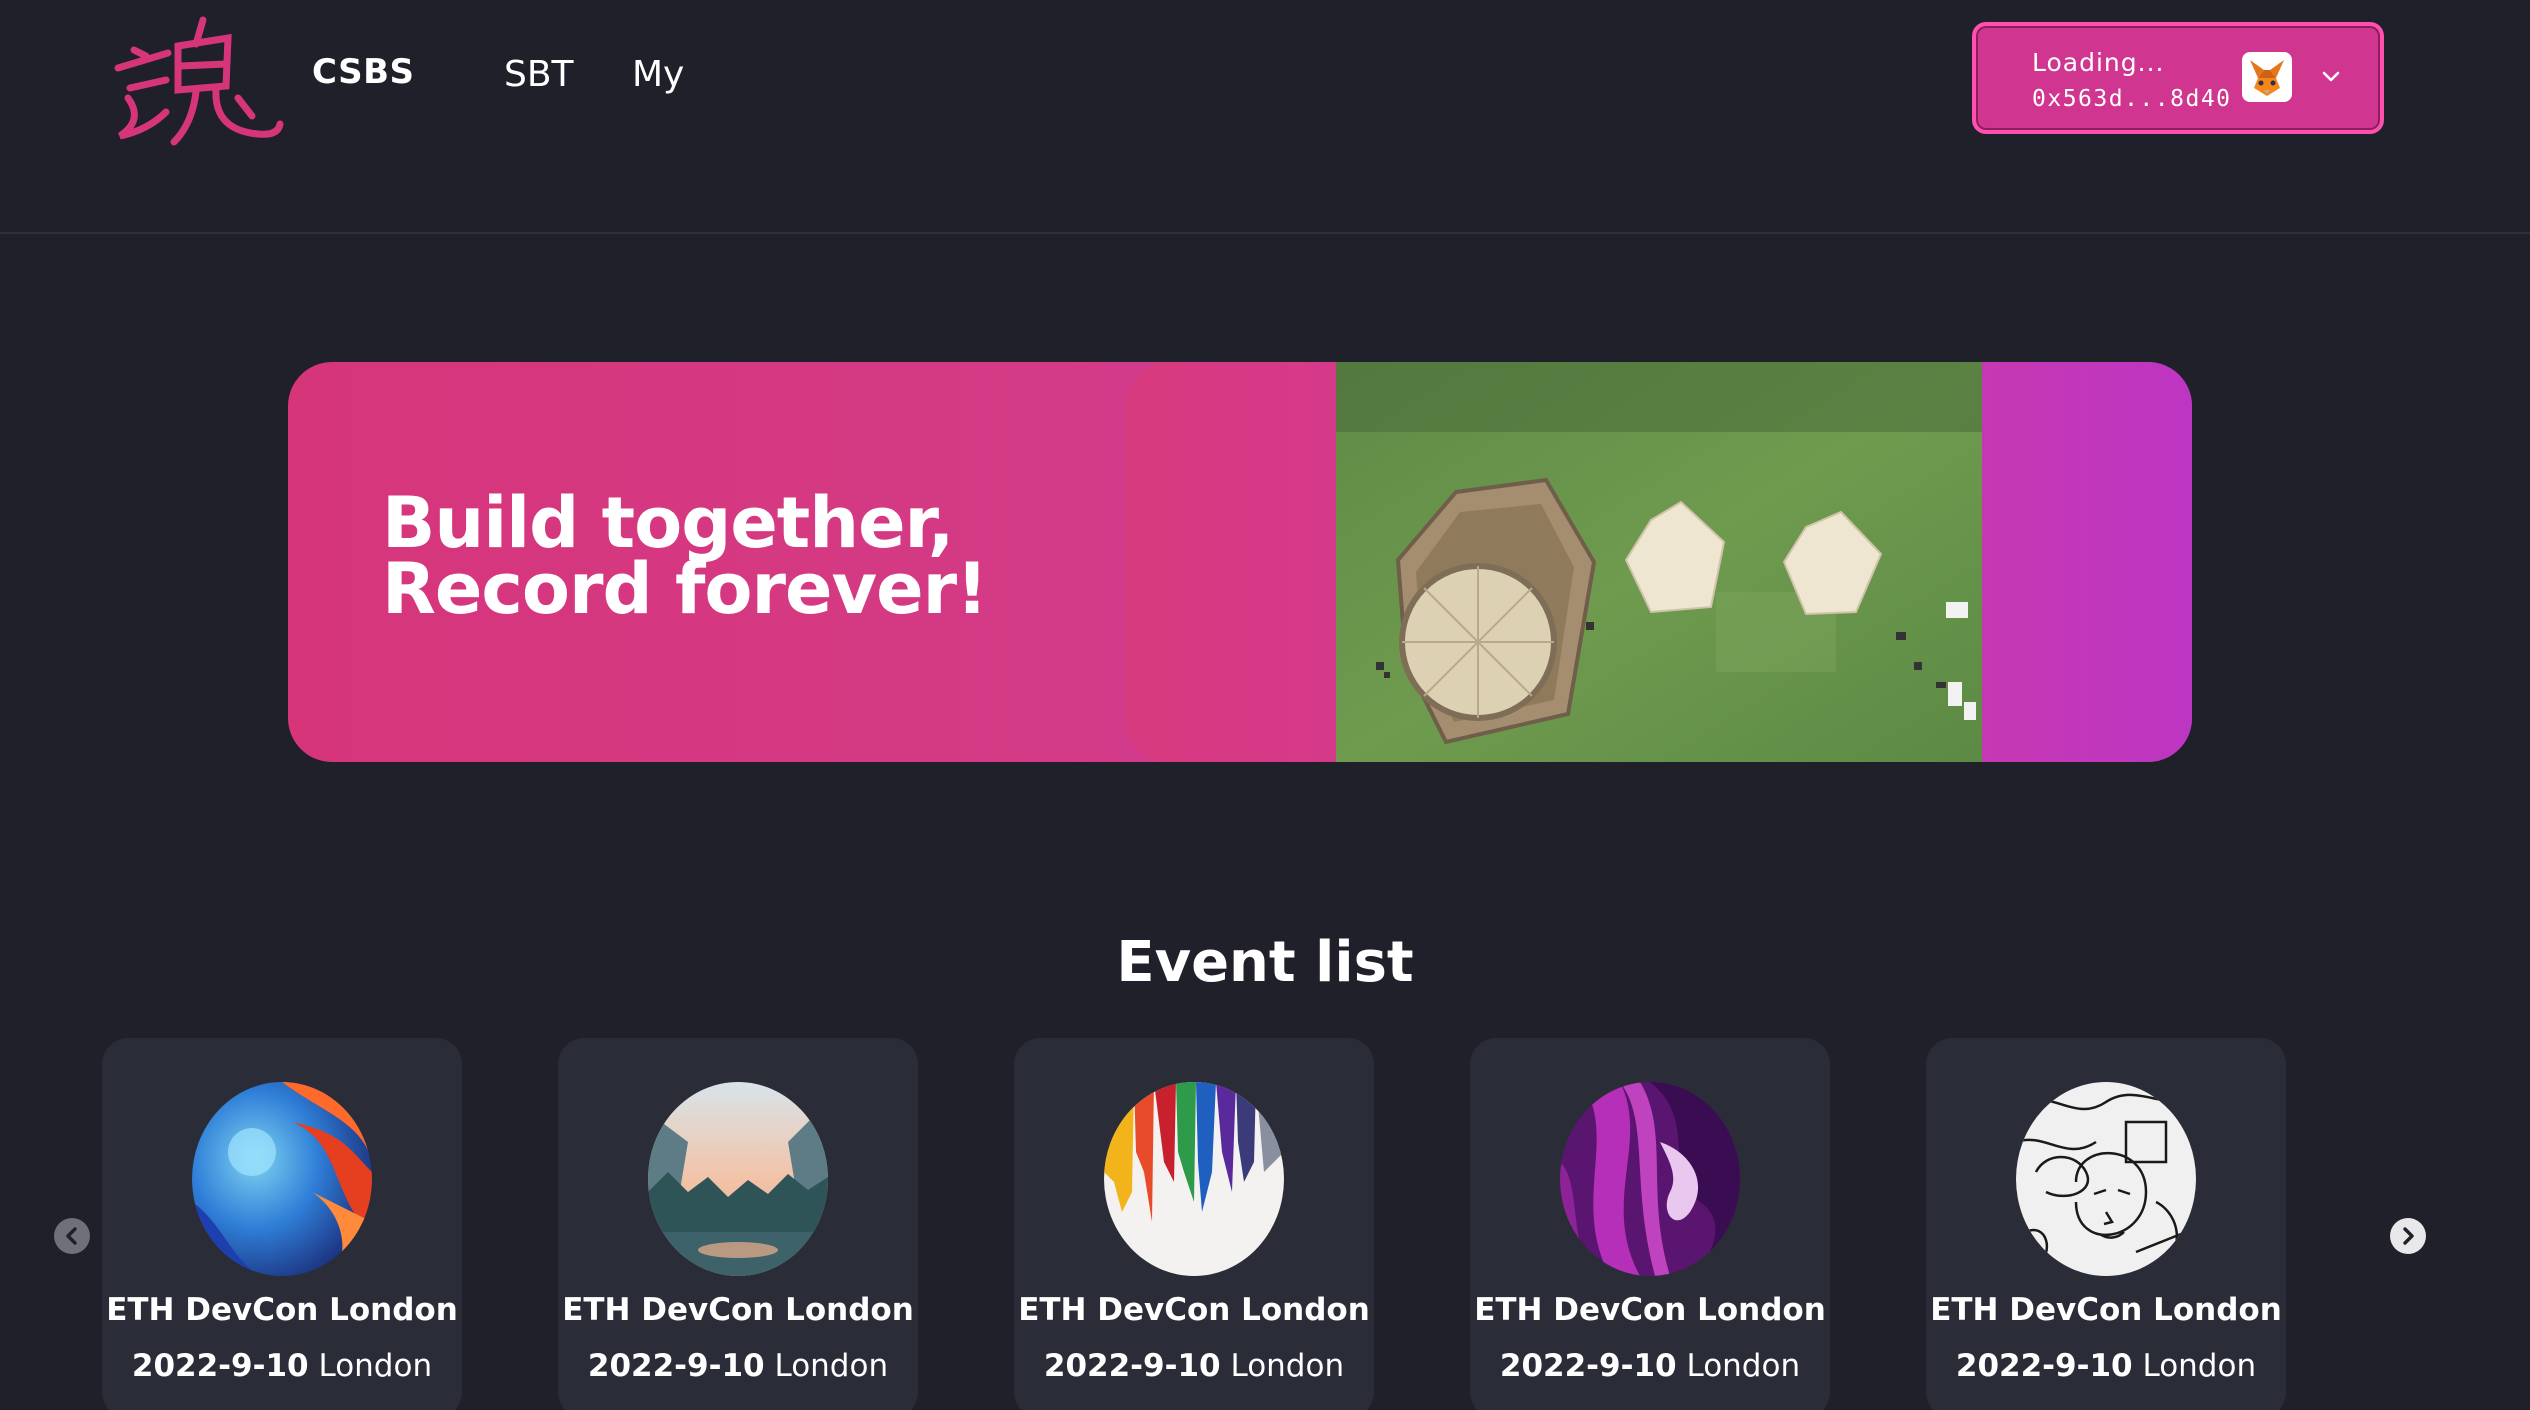  I want to click on metamask-fox-icon, so click(2267, 77).